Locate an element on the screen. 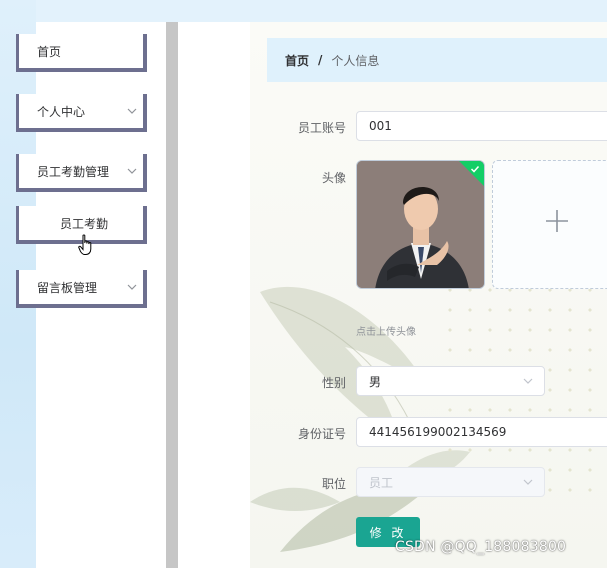 Image resolution: width=607 pixels, height=568 pixels. id-card-field: 441456199002134569 is located at coordinates (481, 432).